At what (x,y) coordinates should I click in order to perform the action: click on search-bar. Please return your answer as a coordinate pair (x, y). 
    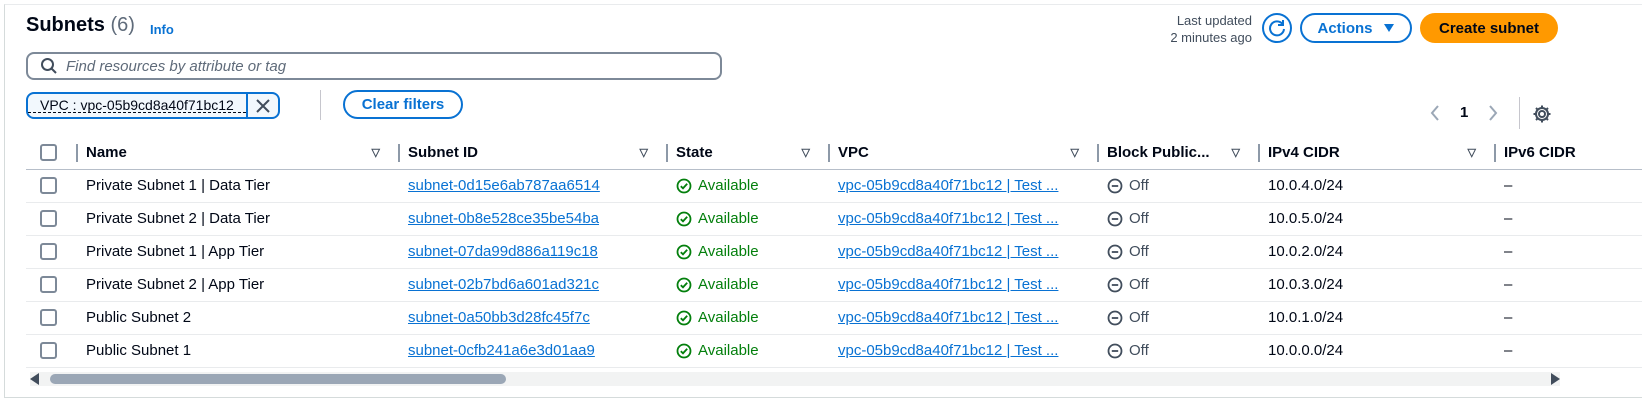
    Looking at the image, I should click on (374, 66).